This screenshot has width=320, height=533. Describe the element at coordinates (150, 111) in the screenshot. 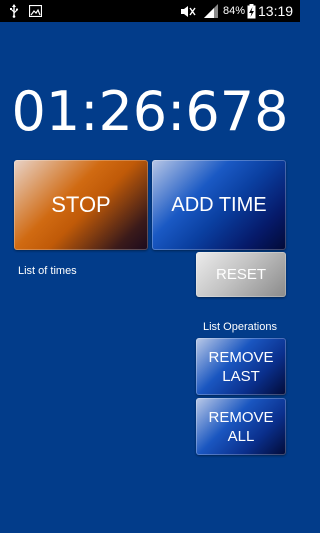

I see `timer-display: 01:26:678` at that location.